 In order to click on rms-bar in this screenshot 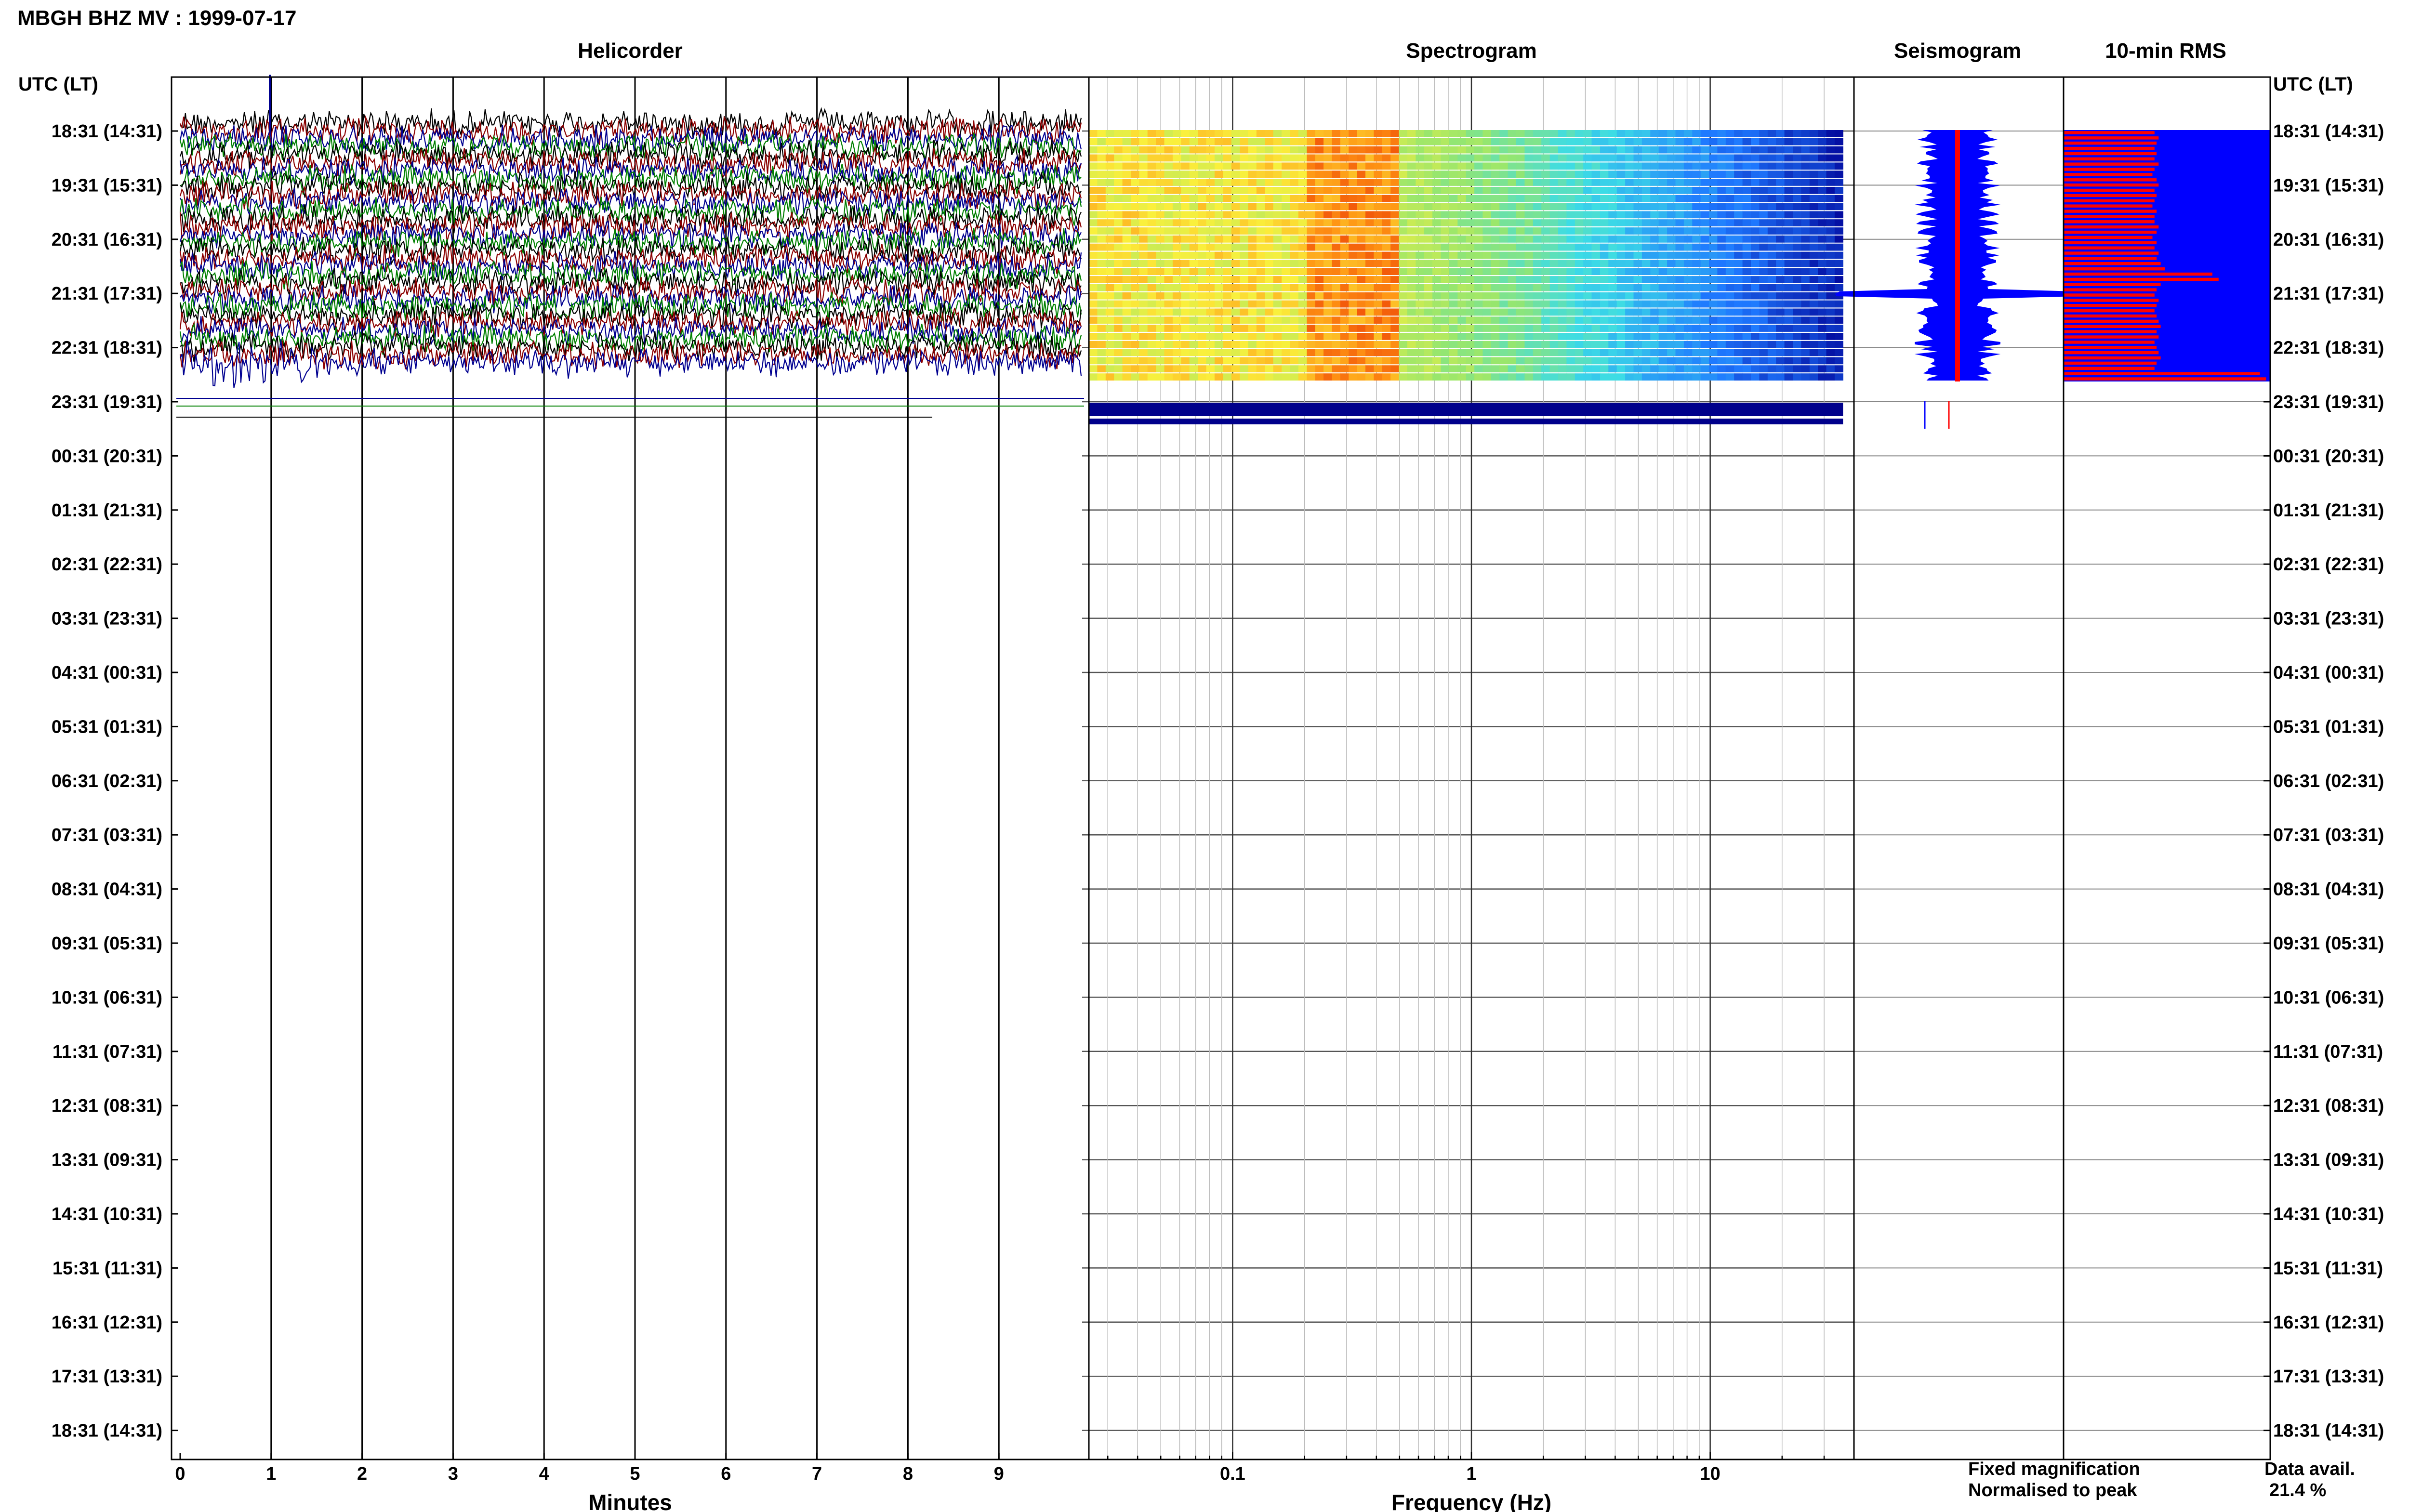, I will do `click(2111, 138)`.